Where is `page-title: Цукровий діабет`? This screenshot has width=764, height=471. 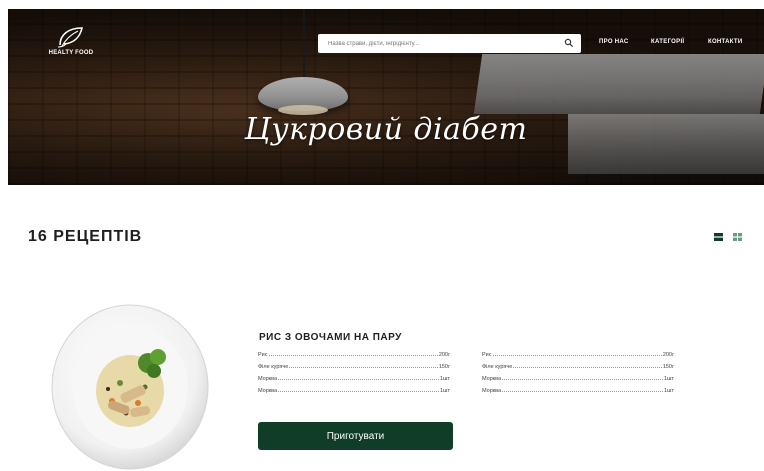 page-title: Цукровий діабет is located at coordinates (386, 129).